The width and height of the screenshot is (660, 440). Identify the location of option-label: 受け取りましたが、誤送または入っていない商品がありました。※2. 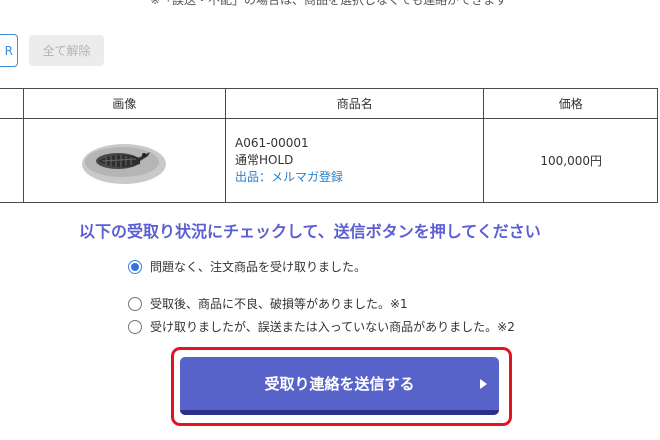
(332, 327).